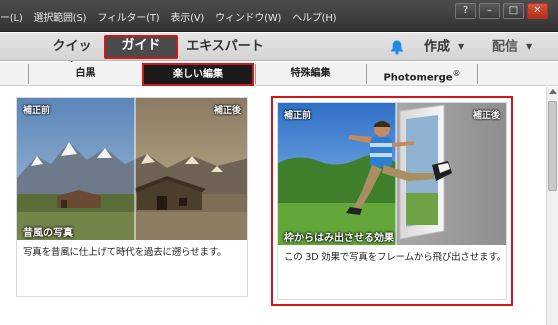 This screenshot has width=558, height=325. I want to click on window-controls: ? – □ ✕, so click(501, 11).